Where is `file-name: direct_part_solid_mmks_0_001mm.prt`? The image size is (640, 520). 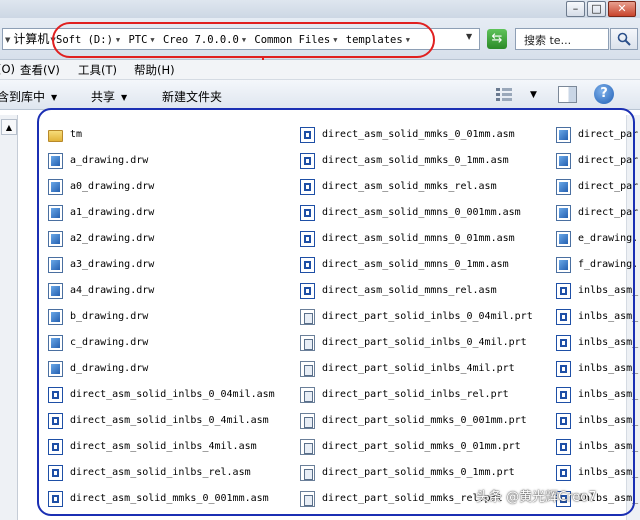 file-name: direct_part_solid_mmks_0_001mm.prt is located at coordinates (424, 420).